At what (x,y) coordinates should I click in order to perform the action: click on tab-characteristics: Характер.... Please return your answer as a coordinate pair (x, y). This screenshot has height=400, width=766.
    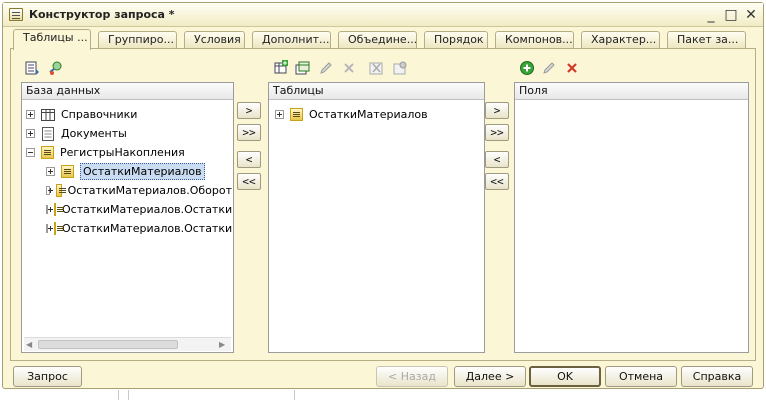
    Looking at the image, I should click on (620, 40).